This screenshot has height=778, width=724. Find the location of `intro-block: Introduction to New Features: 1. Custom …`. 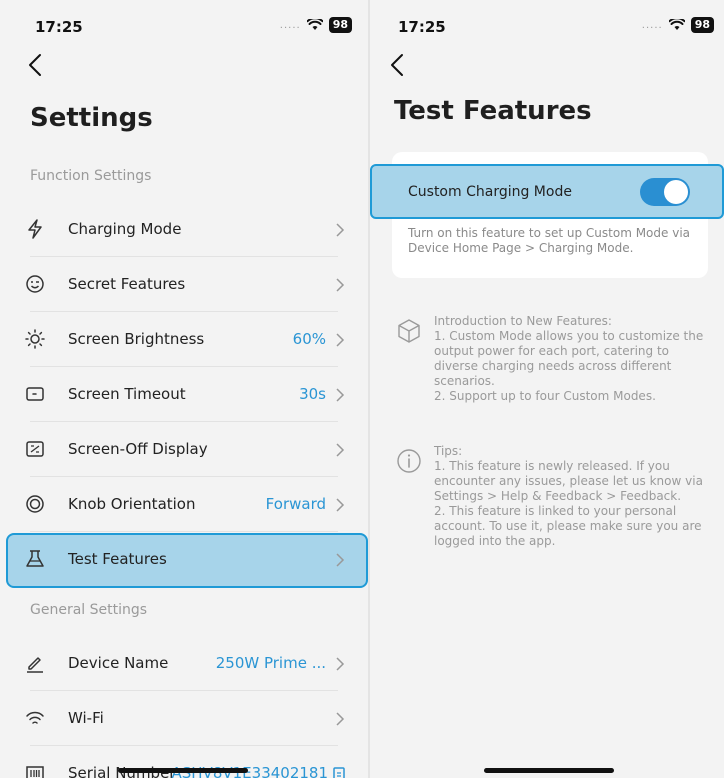

intro-block: Introduction to New Features: 1. Custom … is located at coordinates (556, 364).